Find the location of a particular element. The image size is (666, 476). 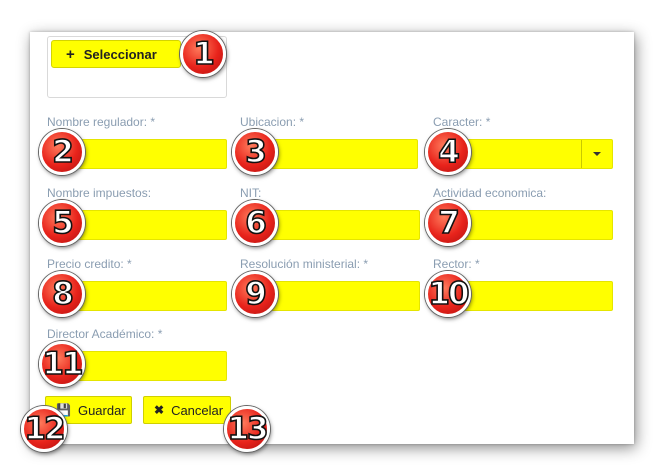

label-rector: Rector: * is located at coordinates (456, 264).